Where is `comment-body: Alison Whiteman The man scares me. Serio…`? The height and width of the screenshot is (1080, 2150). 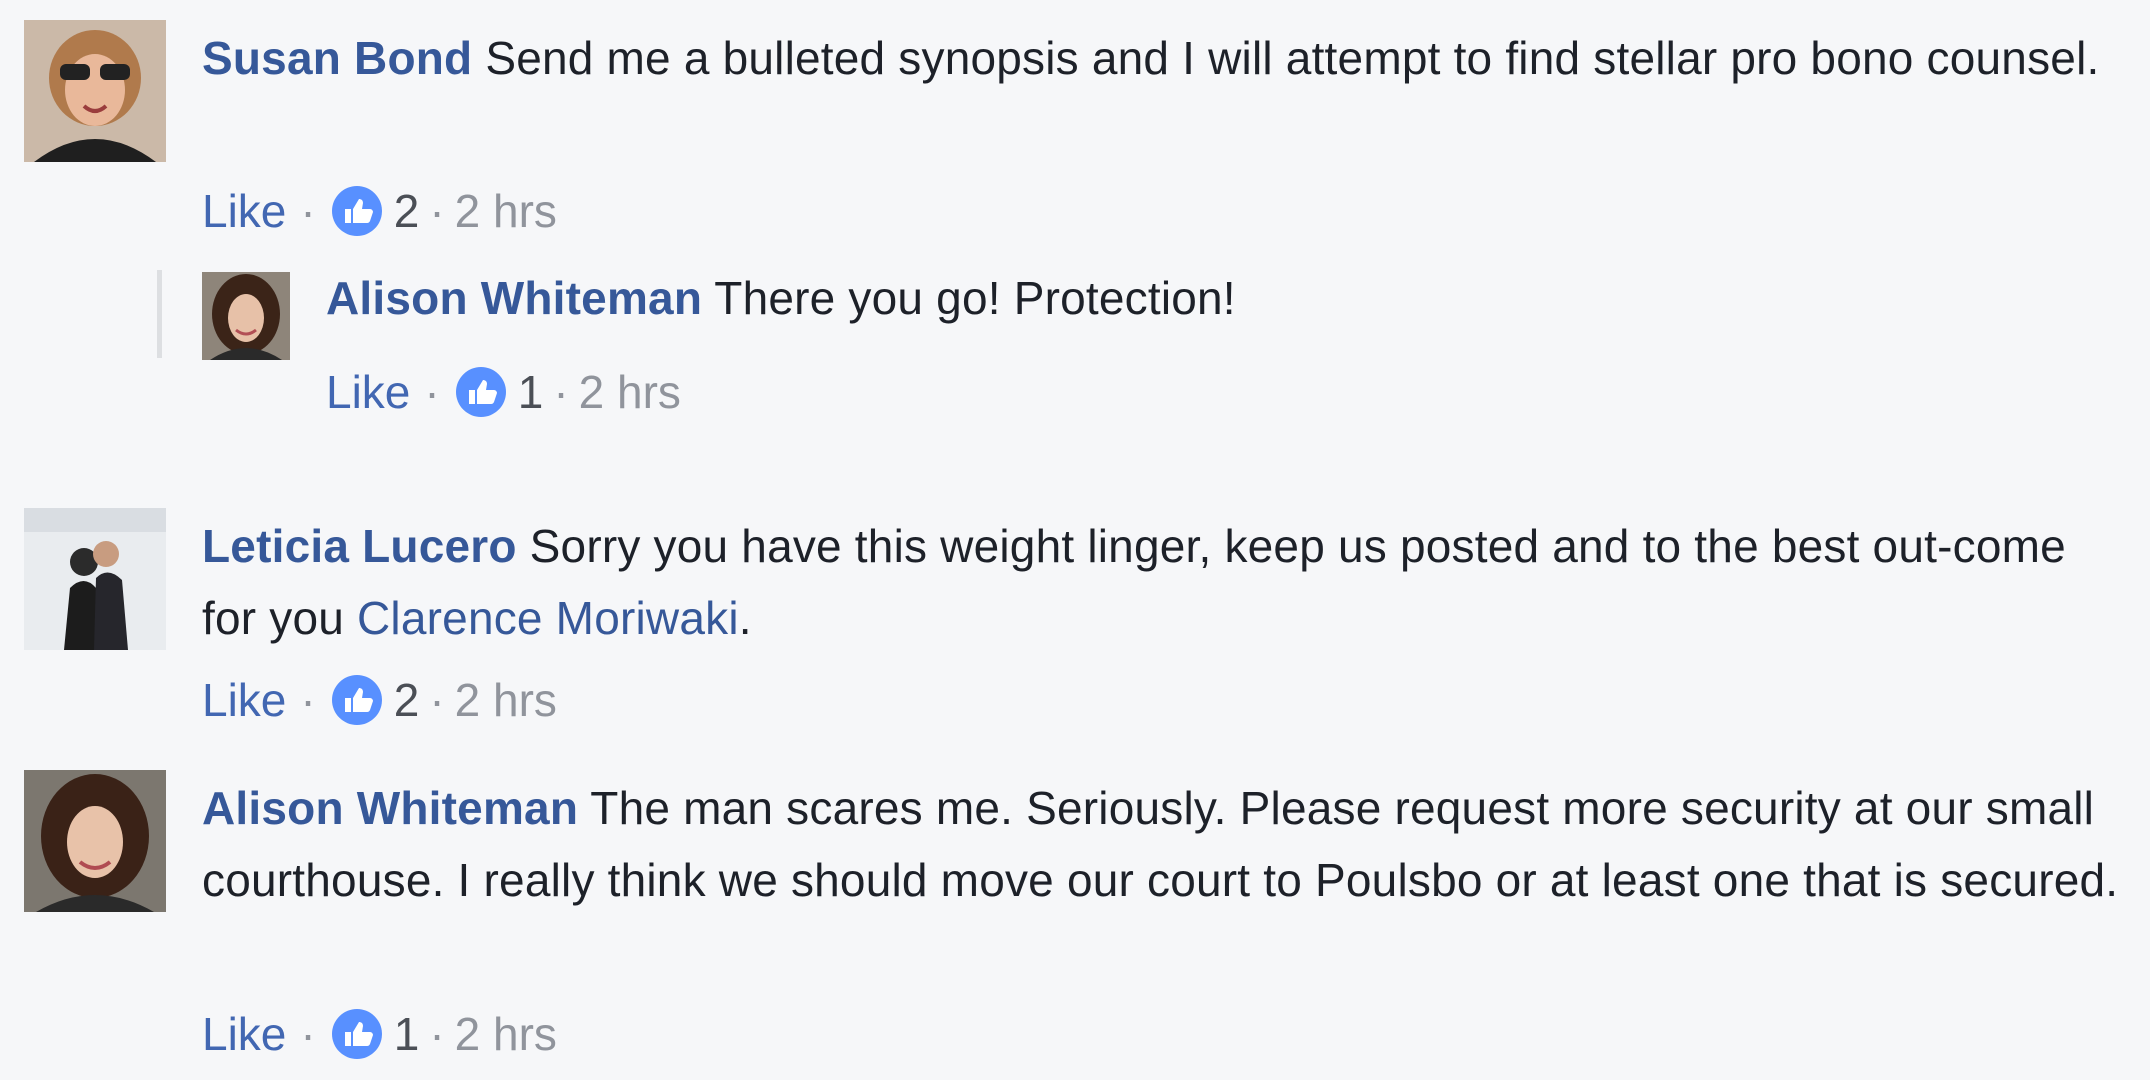 comment-body: Alison Whiteman The man scares me. Serio… is located at coordinates (1162, 844).